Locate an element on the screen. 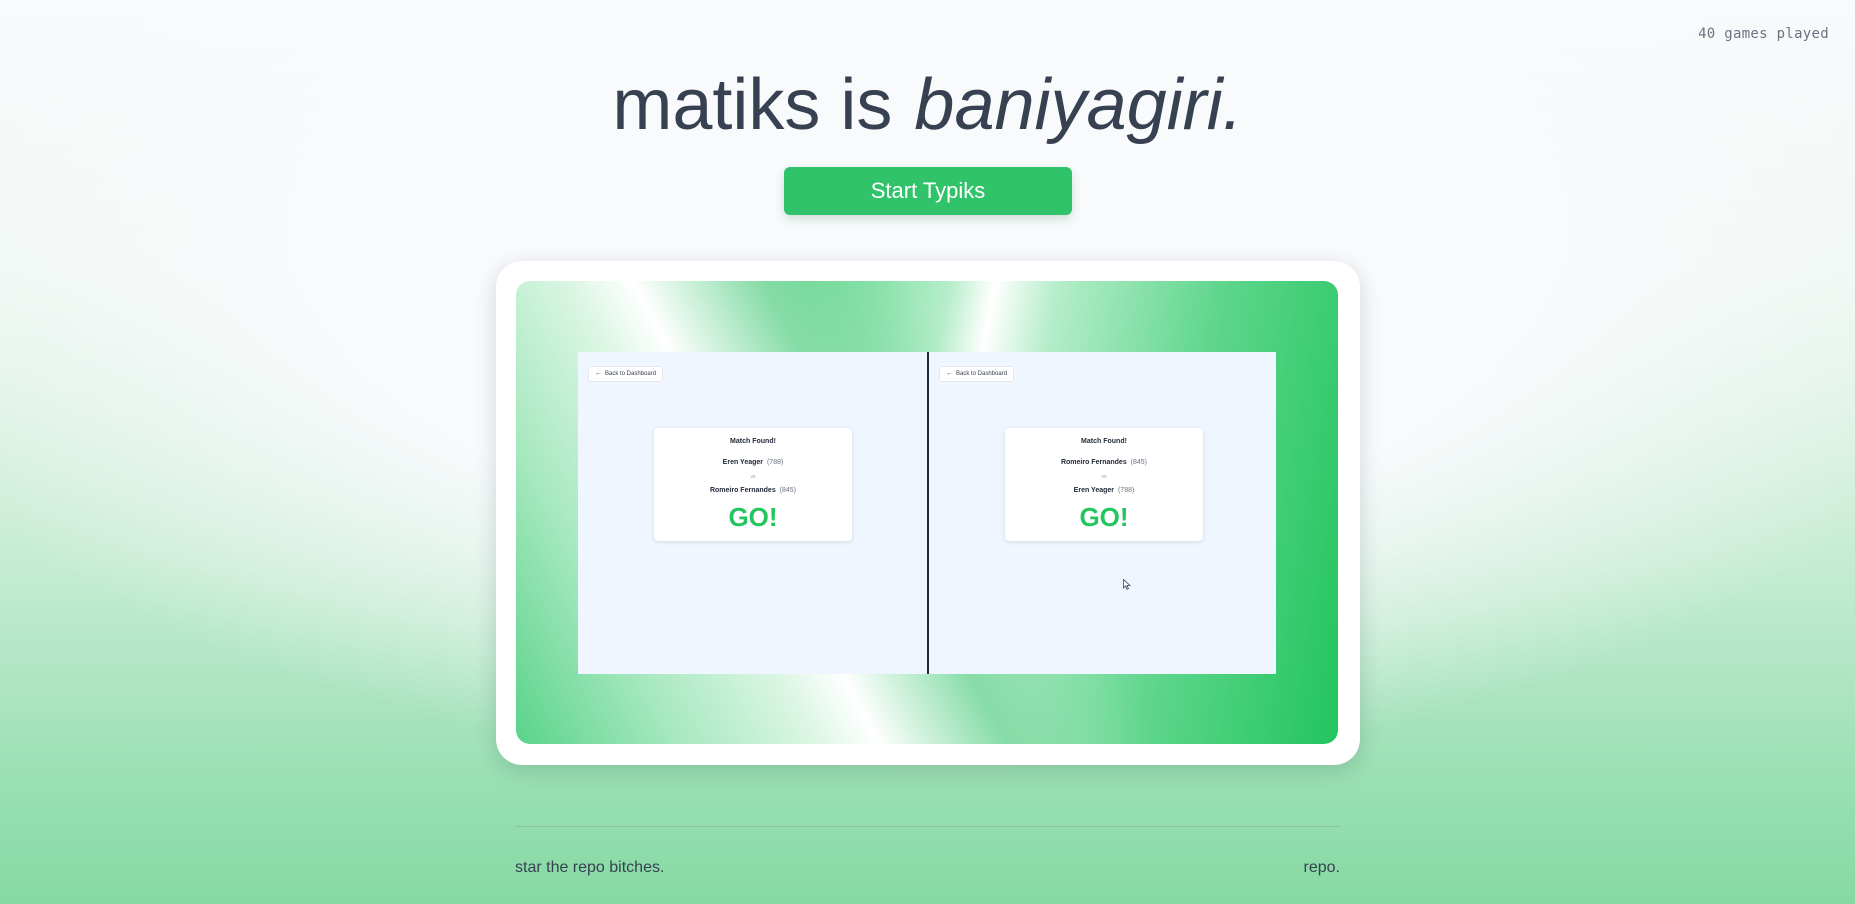 The height and width of the screenshot is (904, 1855). hero-headline: matiks is baniyagiri. is located at coordinates (927, 105).